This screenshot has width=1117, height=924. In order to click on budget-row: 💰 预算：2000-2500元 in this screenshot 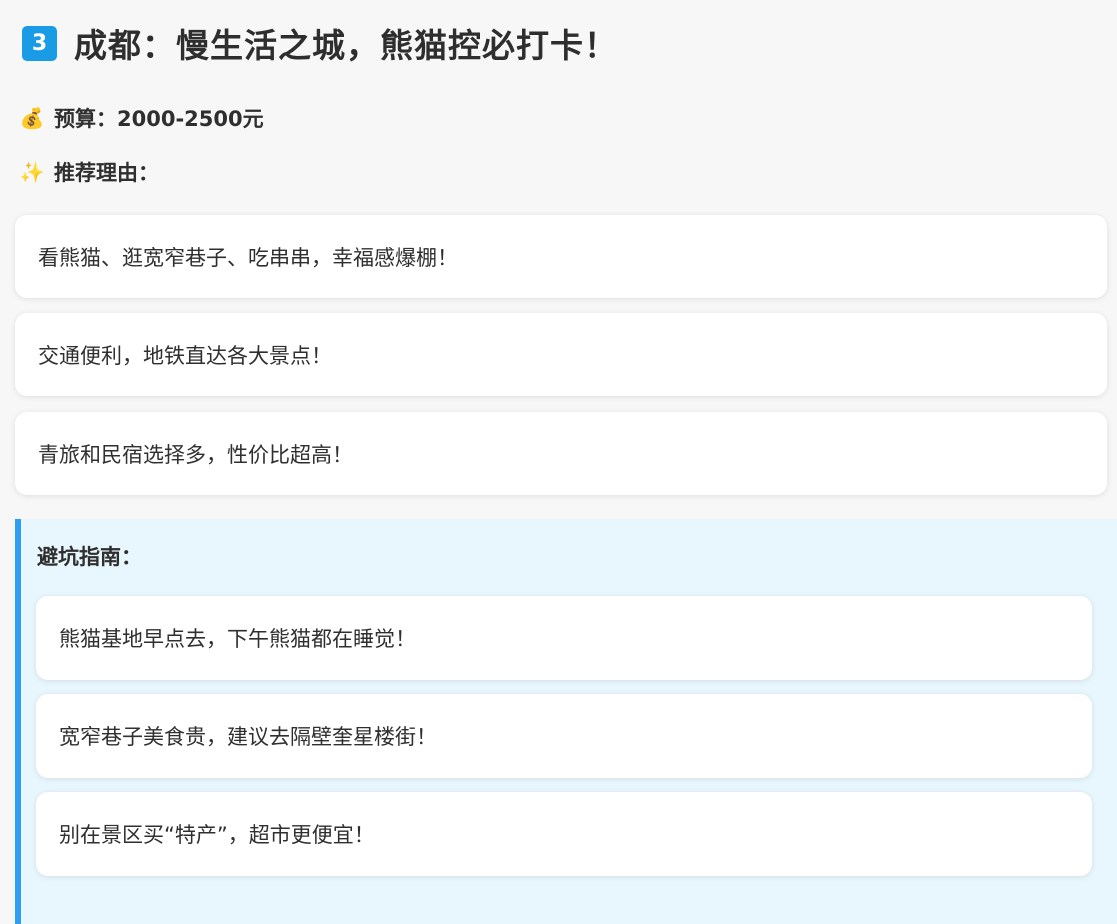, I will do `click(141, 118)`.